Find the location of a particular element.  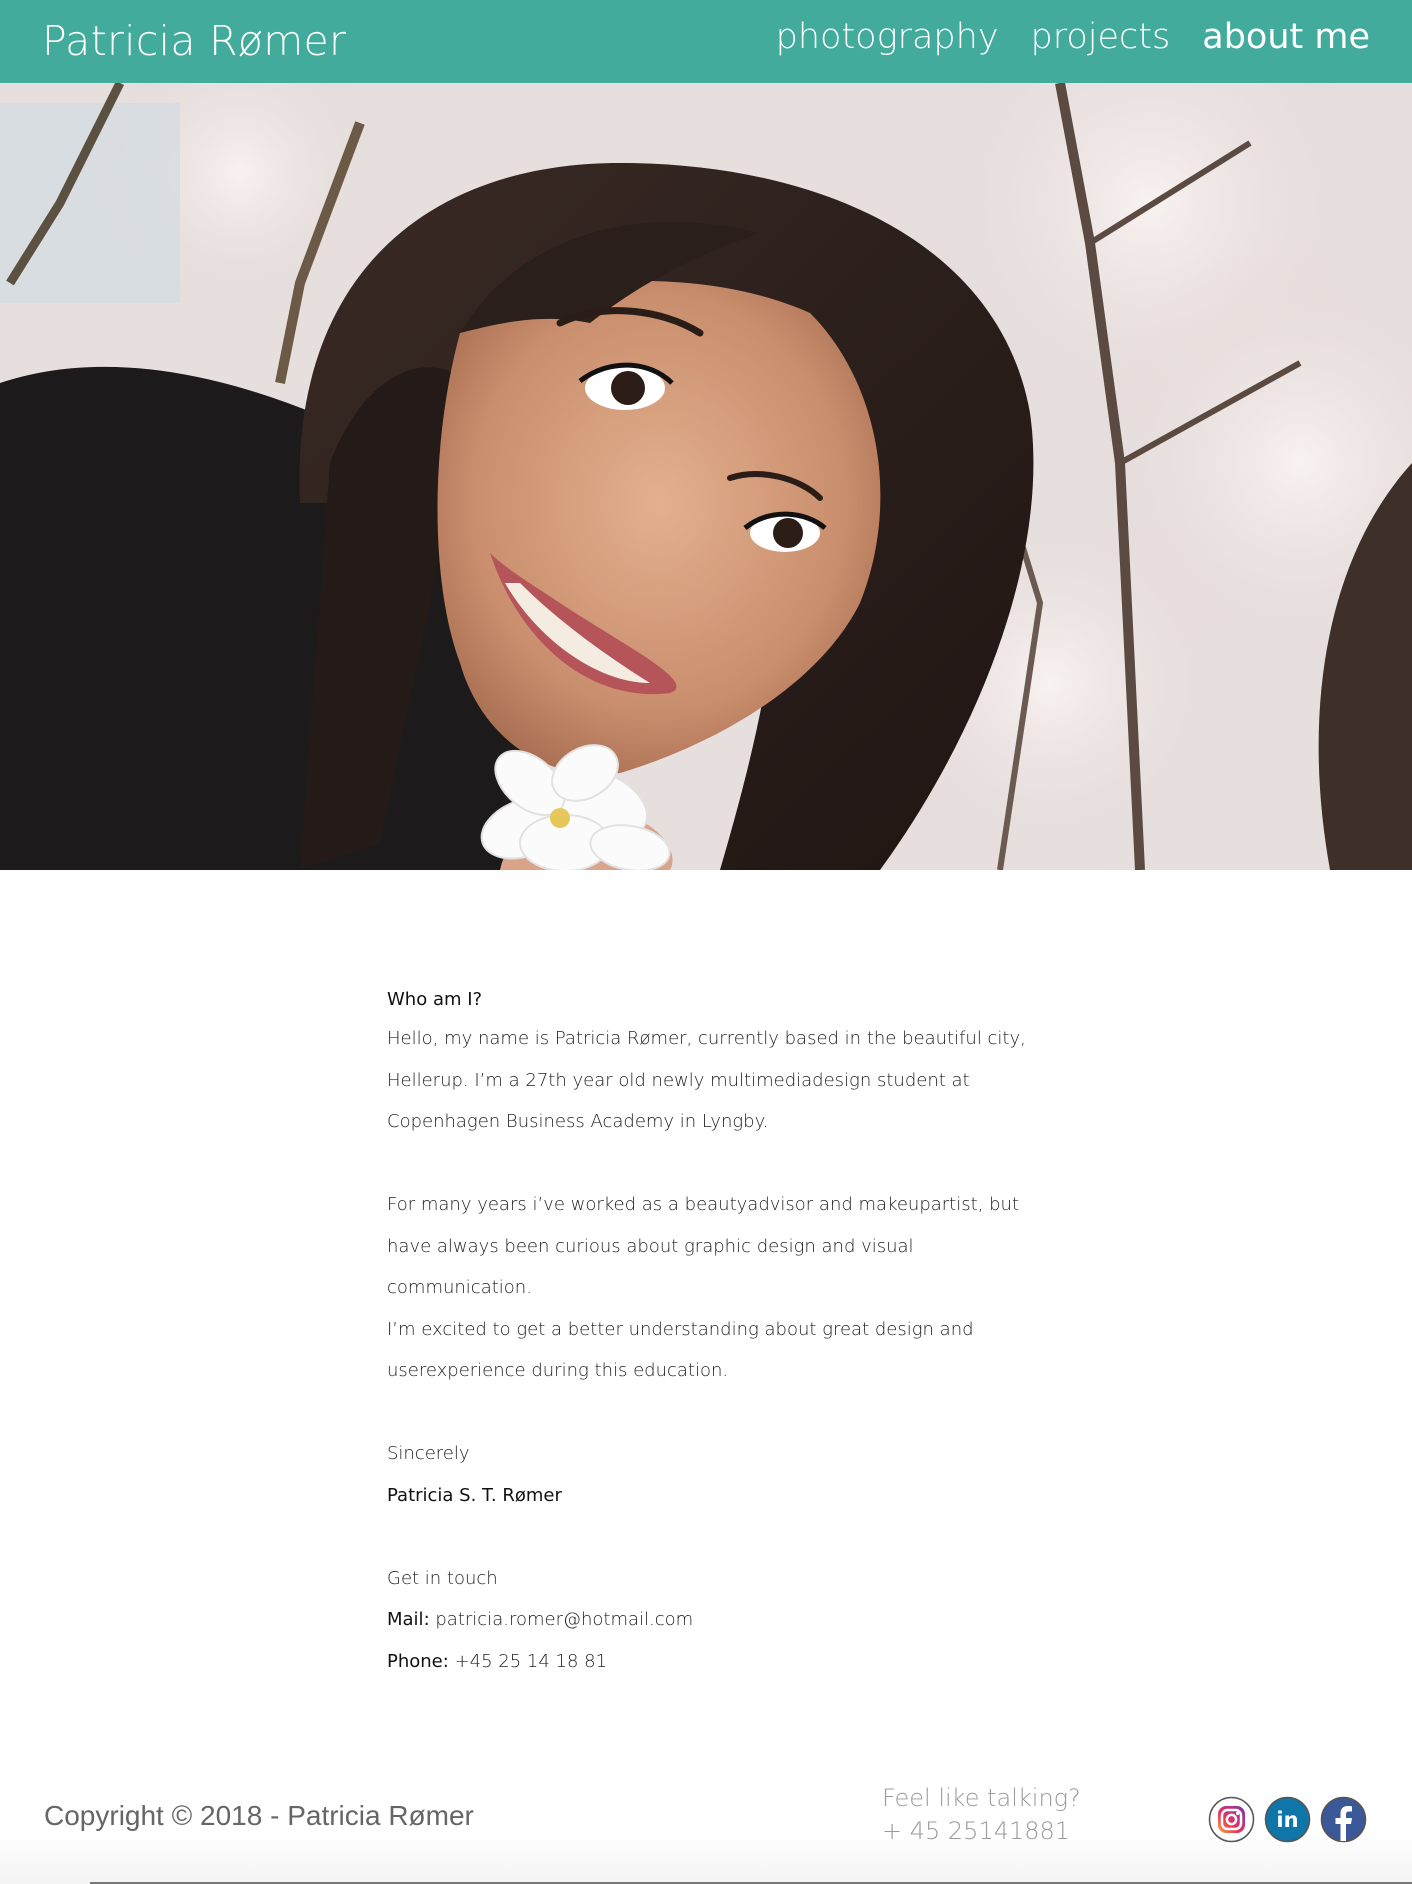

svg-text: in is located at coordinates (1287, 1820).